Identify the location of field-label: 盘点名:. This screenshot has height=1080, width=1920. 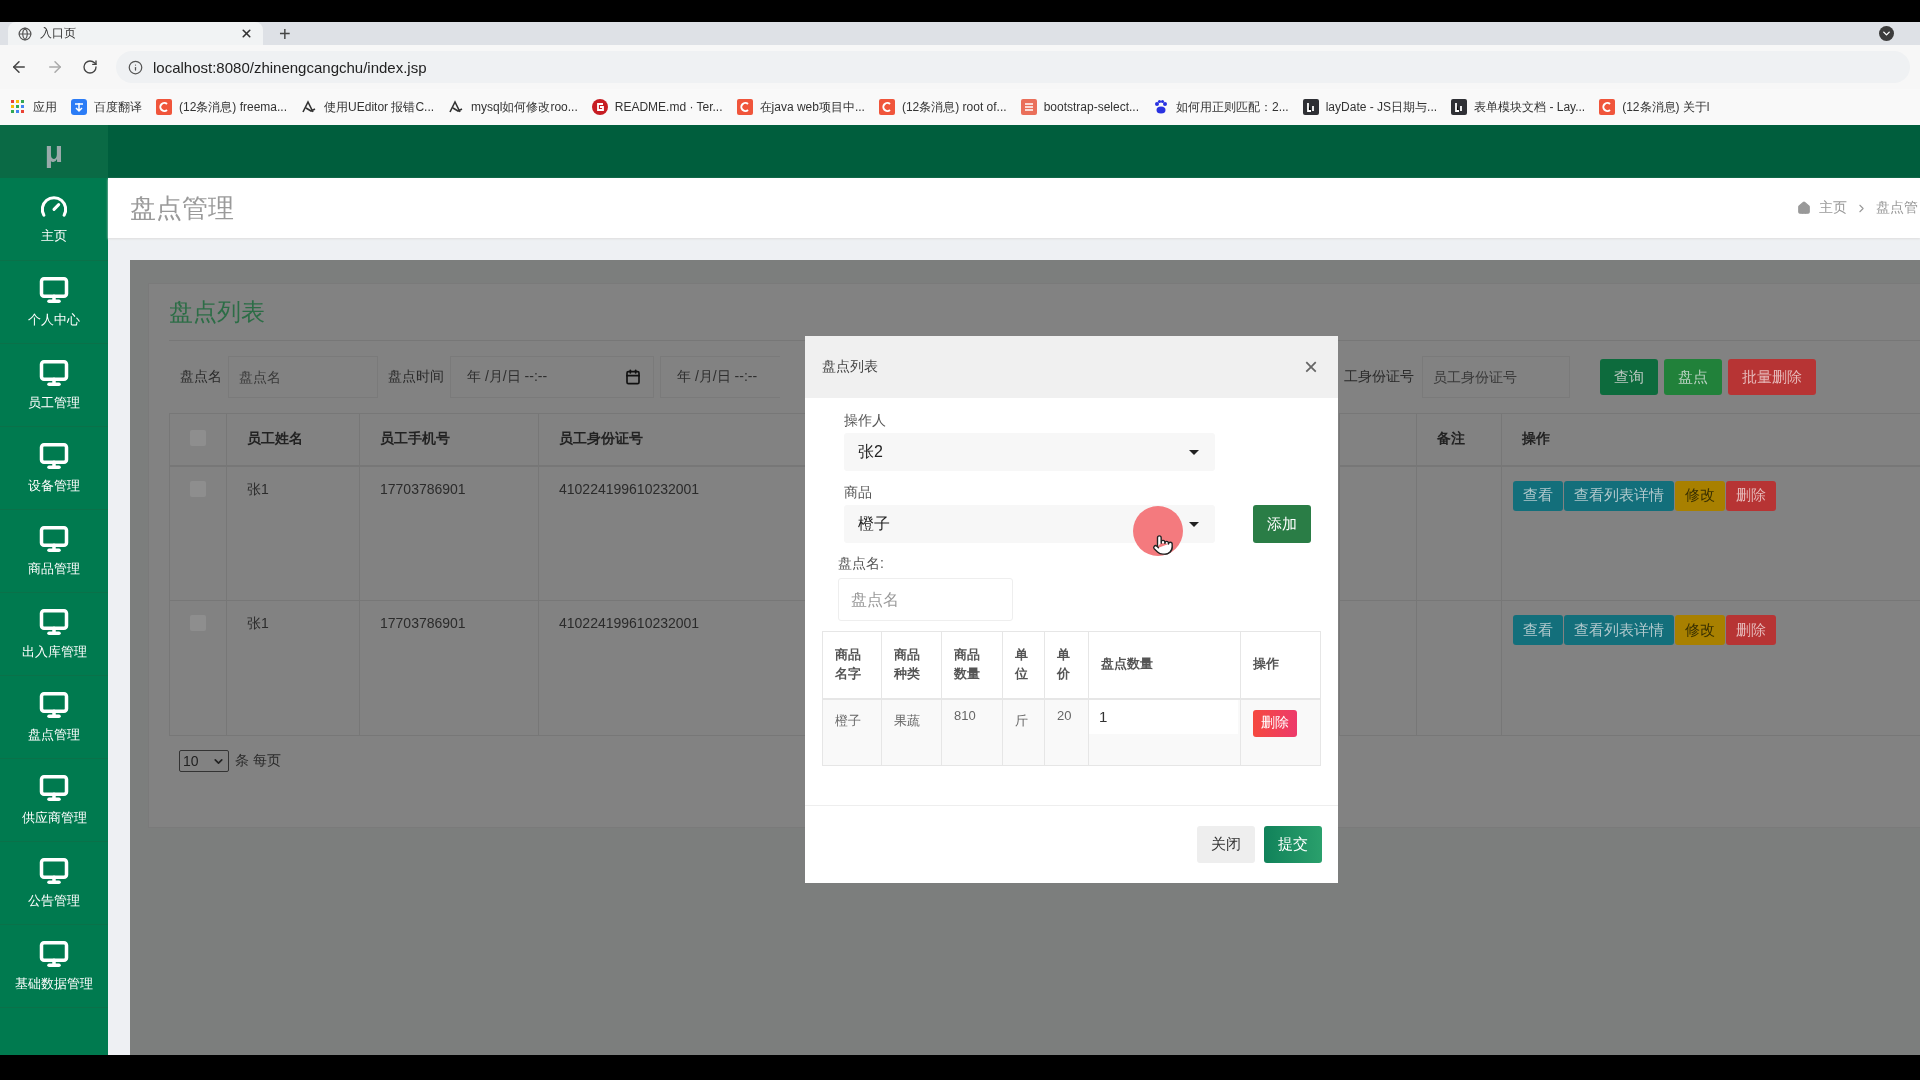
(861, 564).